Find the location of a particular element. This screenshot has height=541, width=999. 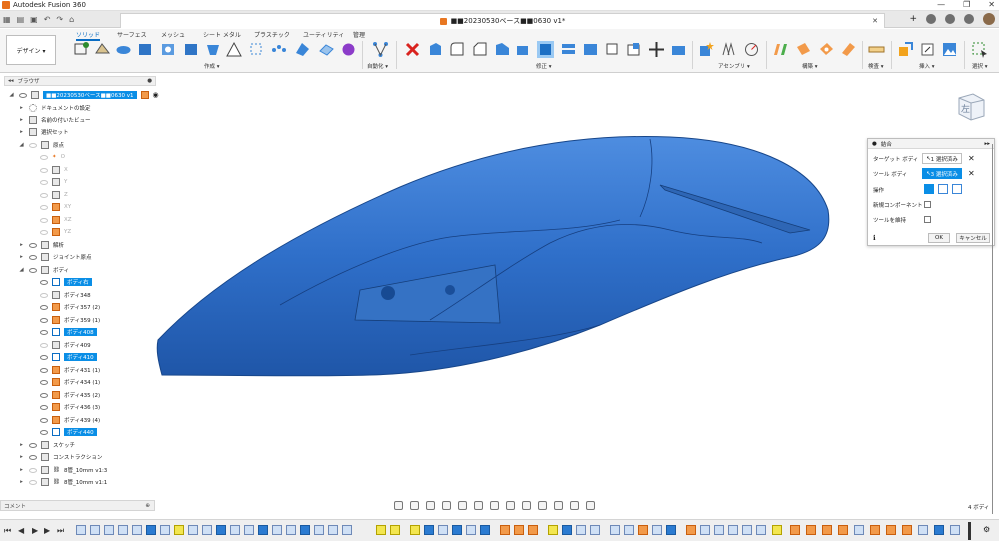

motion-icon is located at coordinates (751, 49).